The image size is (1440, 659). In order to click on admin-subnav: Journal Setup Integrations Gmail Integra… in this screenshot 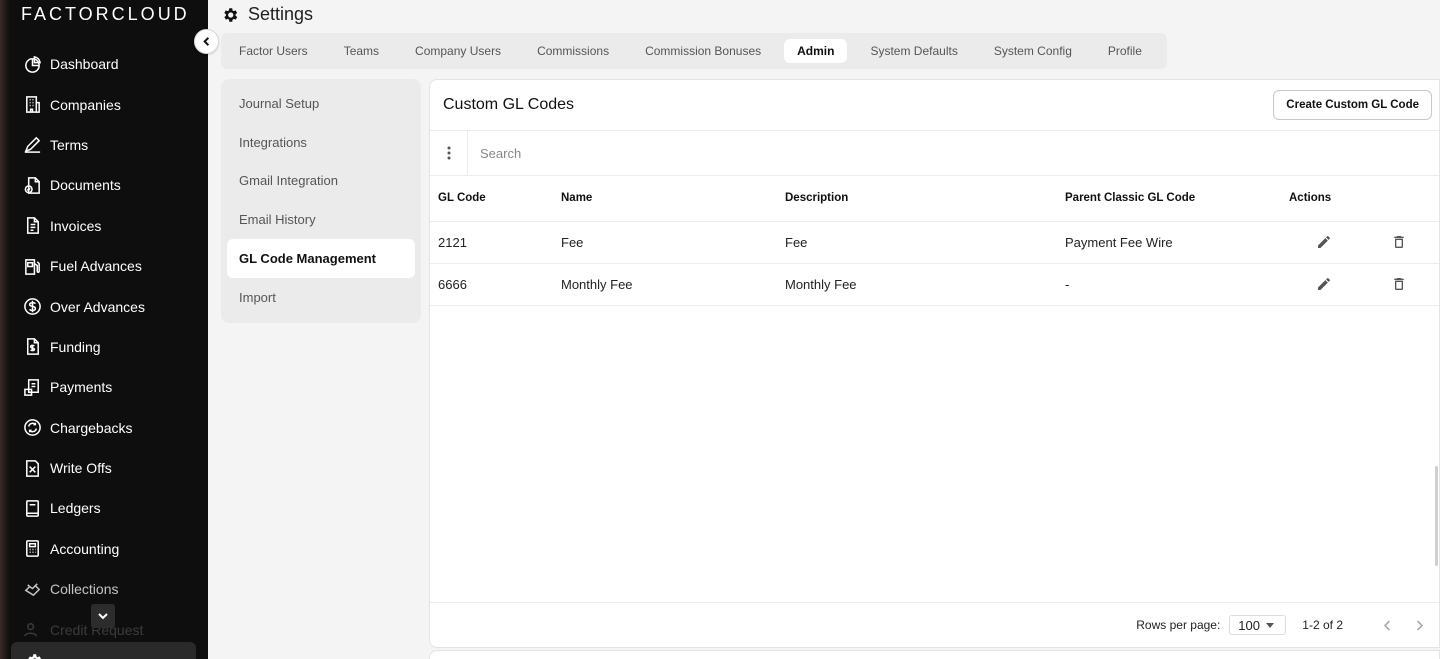, I will do `click(321, 201)`.